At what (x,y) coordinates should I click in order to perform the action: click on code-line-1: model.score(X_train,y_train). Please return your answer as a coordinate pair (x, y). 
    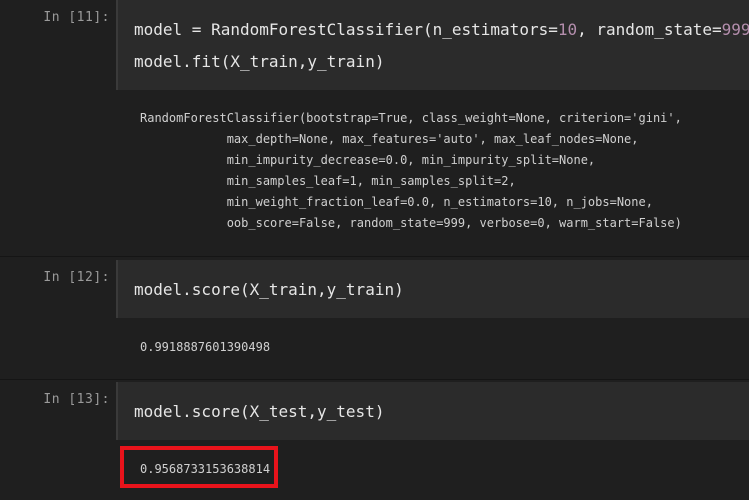
    Looking at the image, I should click on (269, 289).